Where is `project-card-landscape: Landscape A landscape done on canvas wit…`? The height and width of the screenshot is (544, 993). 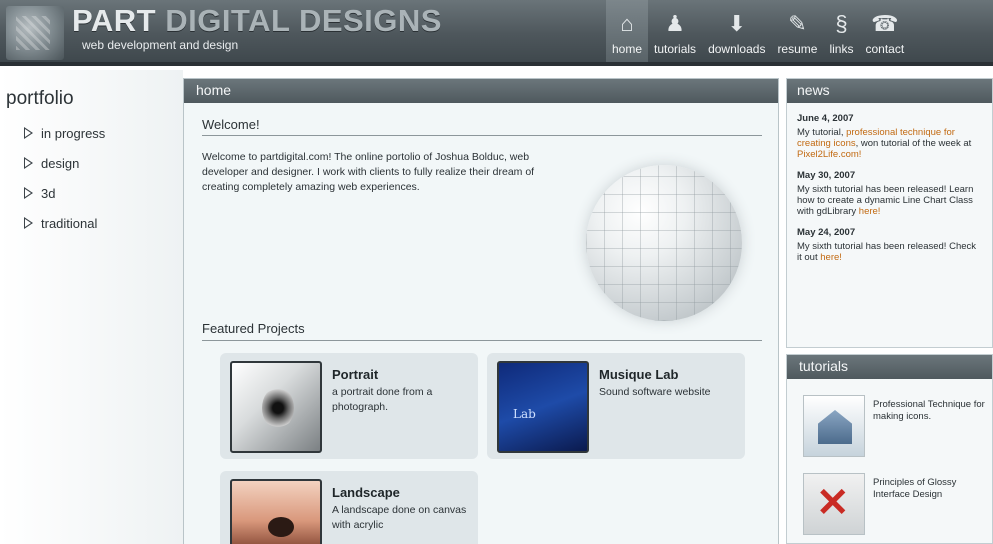 project-card-landscape: Landscape A landscape done on canvas wit… is located at coordinates (349, 507).